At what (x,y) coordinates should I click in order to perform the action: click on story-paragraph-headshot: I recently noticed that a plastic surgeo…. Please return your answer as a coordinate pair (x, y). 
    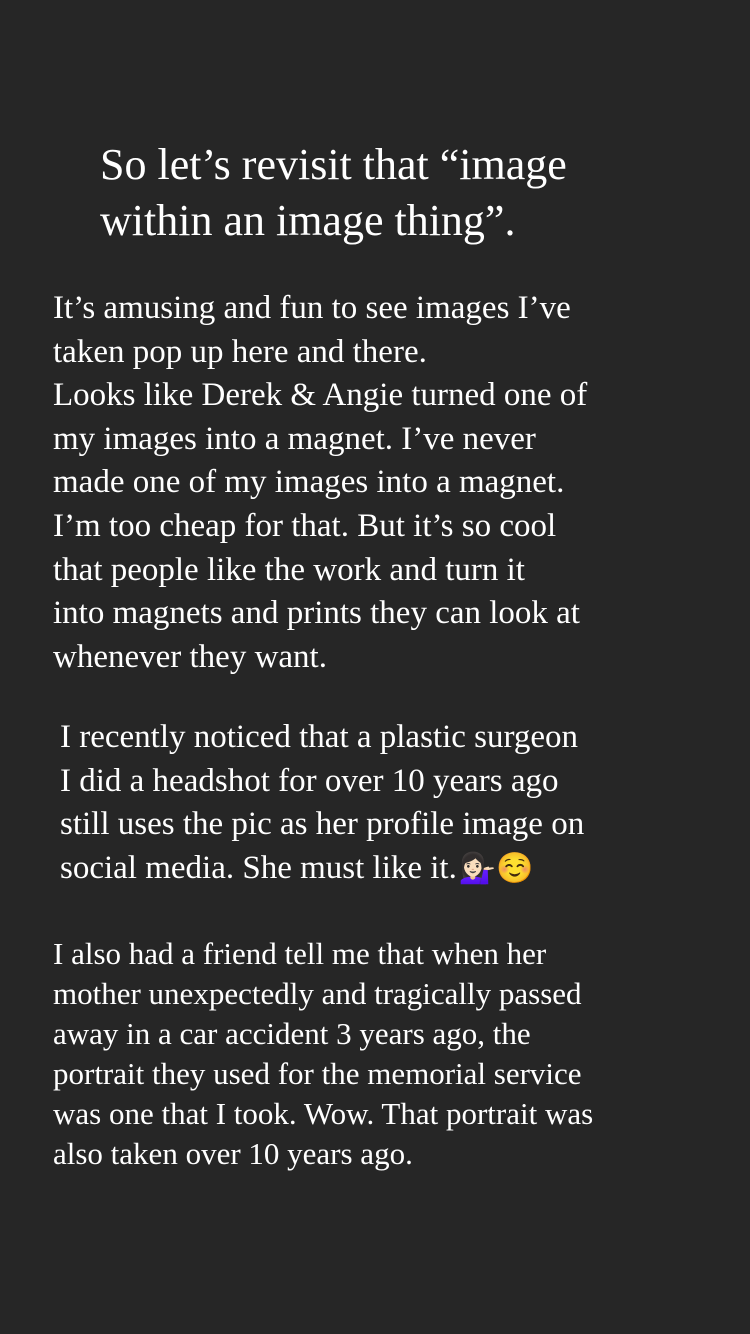
    Looking at the image, I should click on (400, 803).